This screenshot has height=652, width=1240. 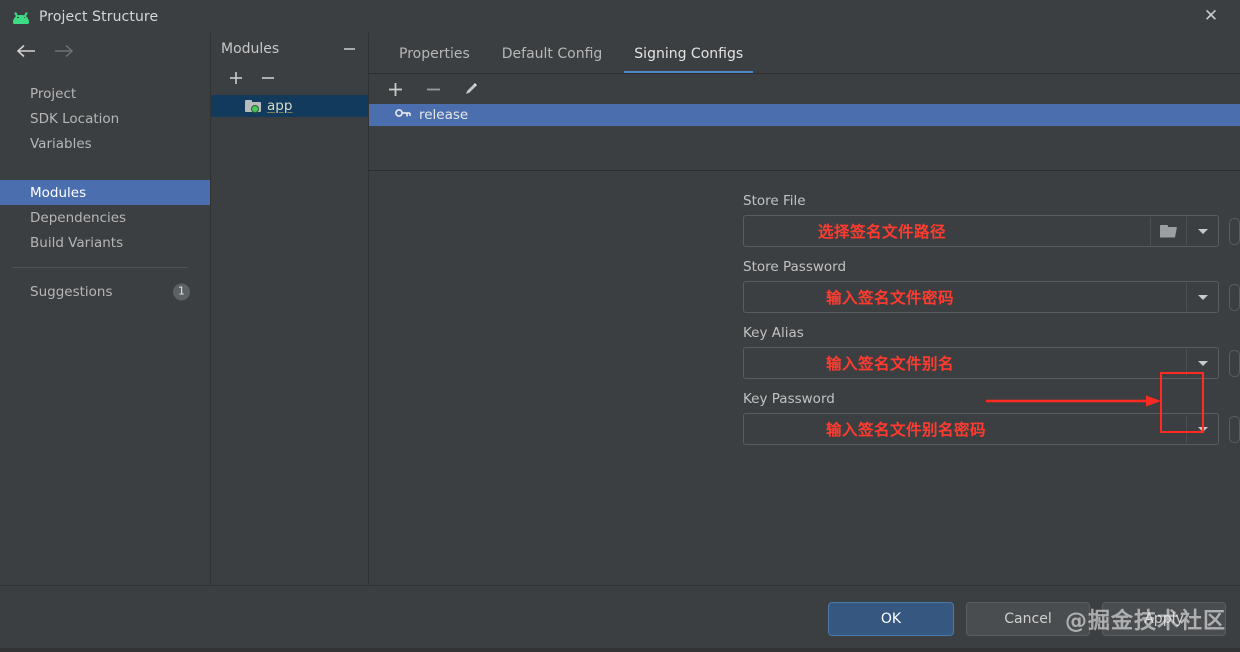 What do you see at coordinates (253, 106) in the screenshot?
I see `module-folder-icon` at bounding box center [253, 106].